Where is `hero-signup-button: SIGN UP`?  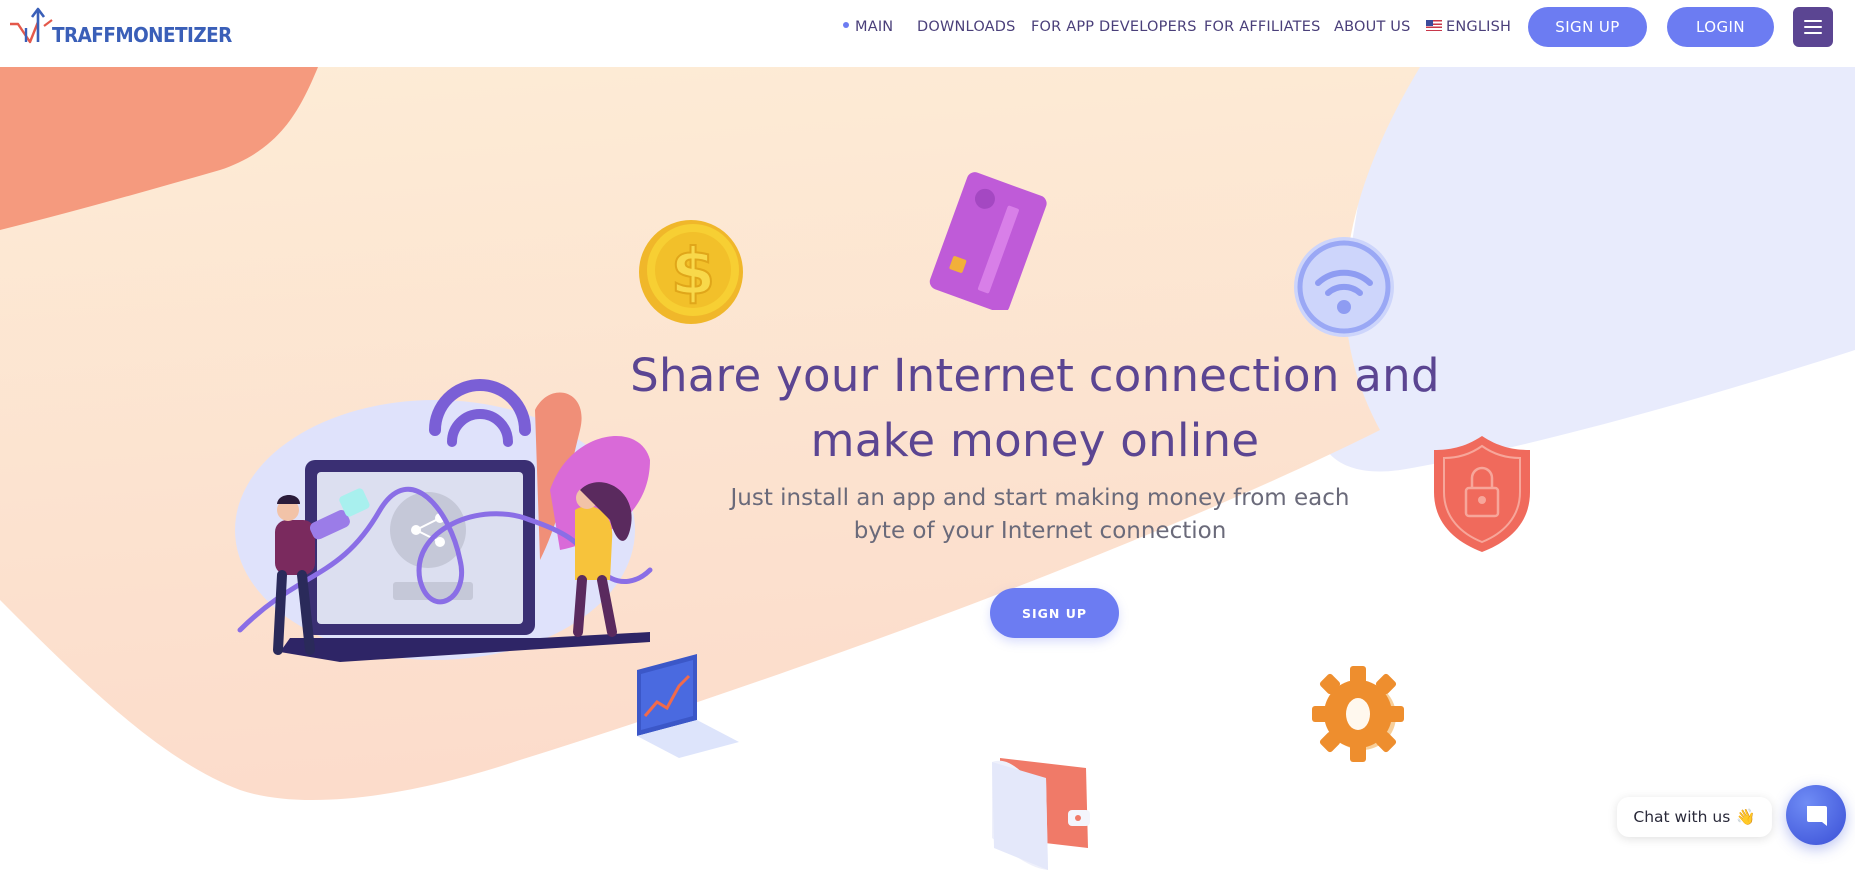 hero-signup-button: SIGN UP is located at coordinates (1054, 613).